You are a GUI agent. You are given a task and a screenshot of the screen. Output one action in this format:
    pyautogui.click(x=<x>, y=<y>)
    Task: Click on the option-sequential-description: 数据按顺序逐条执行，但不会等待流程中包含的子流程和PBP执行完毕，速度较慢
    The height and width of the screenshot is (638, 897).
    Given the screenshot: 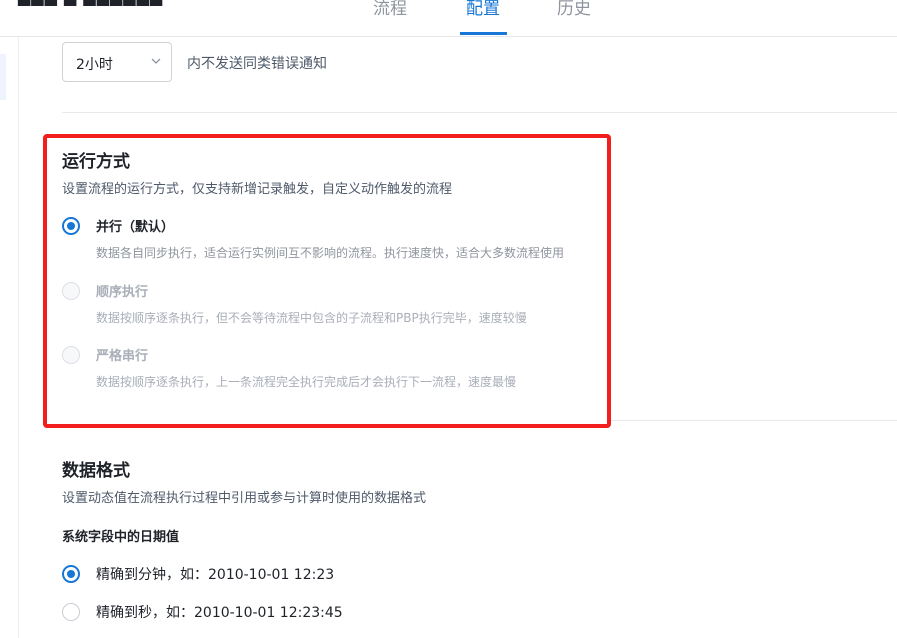 What is the action you would take?
    pyautogui.click(x=311, y=318)
    